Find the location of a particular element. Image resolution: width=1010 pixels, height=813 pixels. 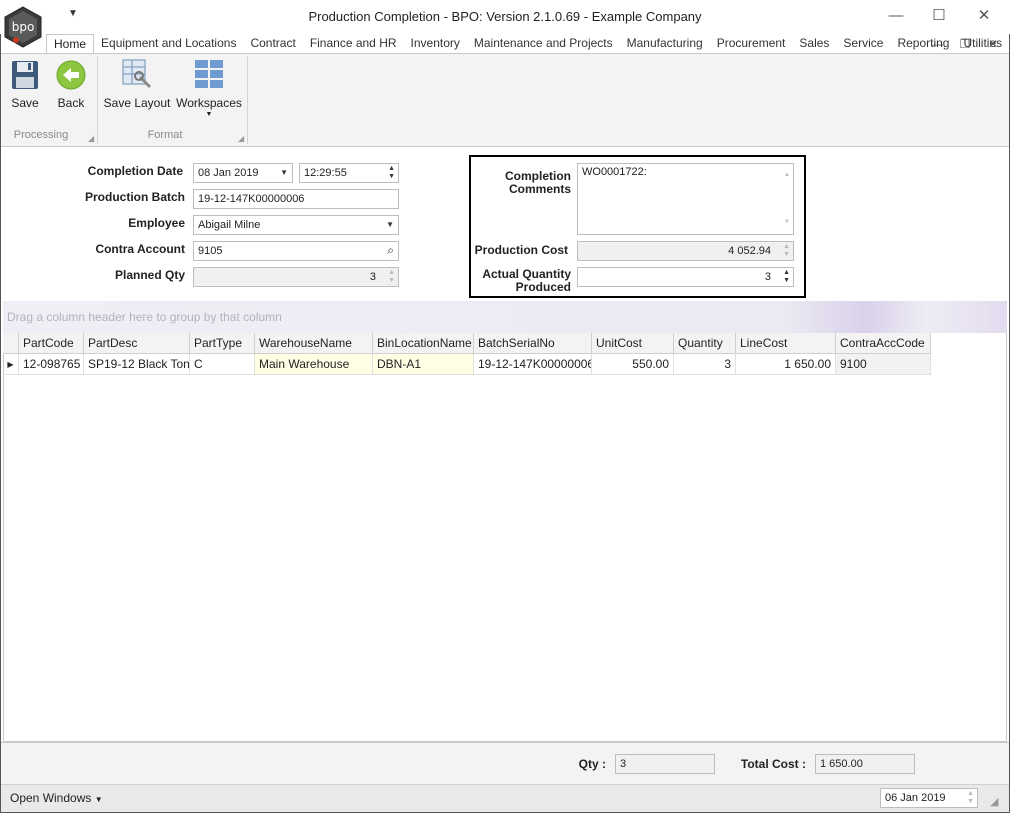

save-label: Save is located at coordinates (25, 103).